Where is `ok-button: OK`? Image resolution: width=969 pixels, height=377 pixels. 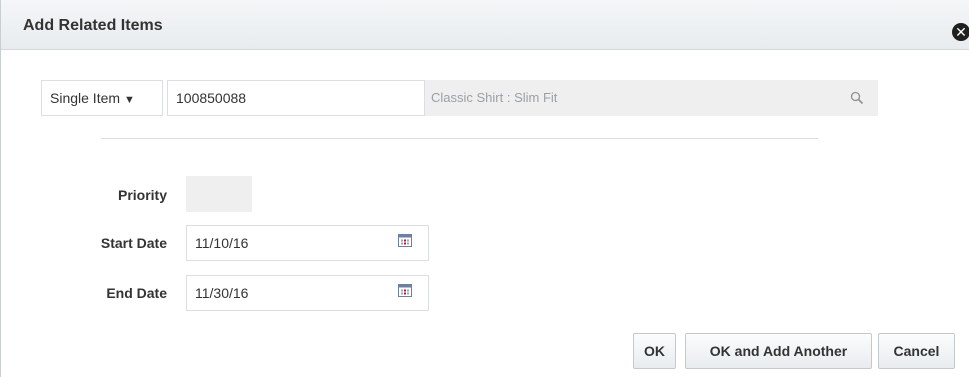
ok-button: OK is located at coordinates (654, 351).